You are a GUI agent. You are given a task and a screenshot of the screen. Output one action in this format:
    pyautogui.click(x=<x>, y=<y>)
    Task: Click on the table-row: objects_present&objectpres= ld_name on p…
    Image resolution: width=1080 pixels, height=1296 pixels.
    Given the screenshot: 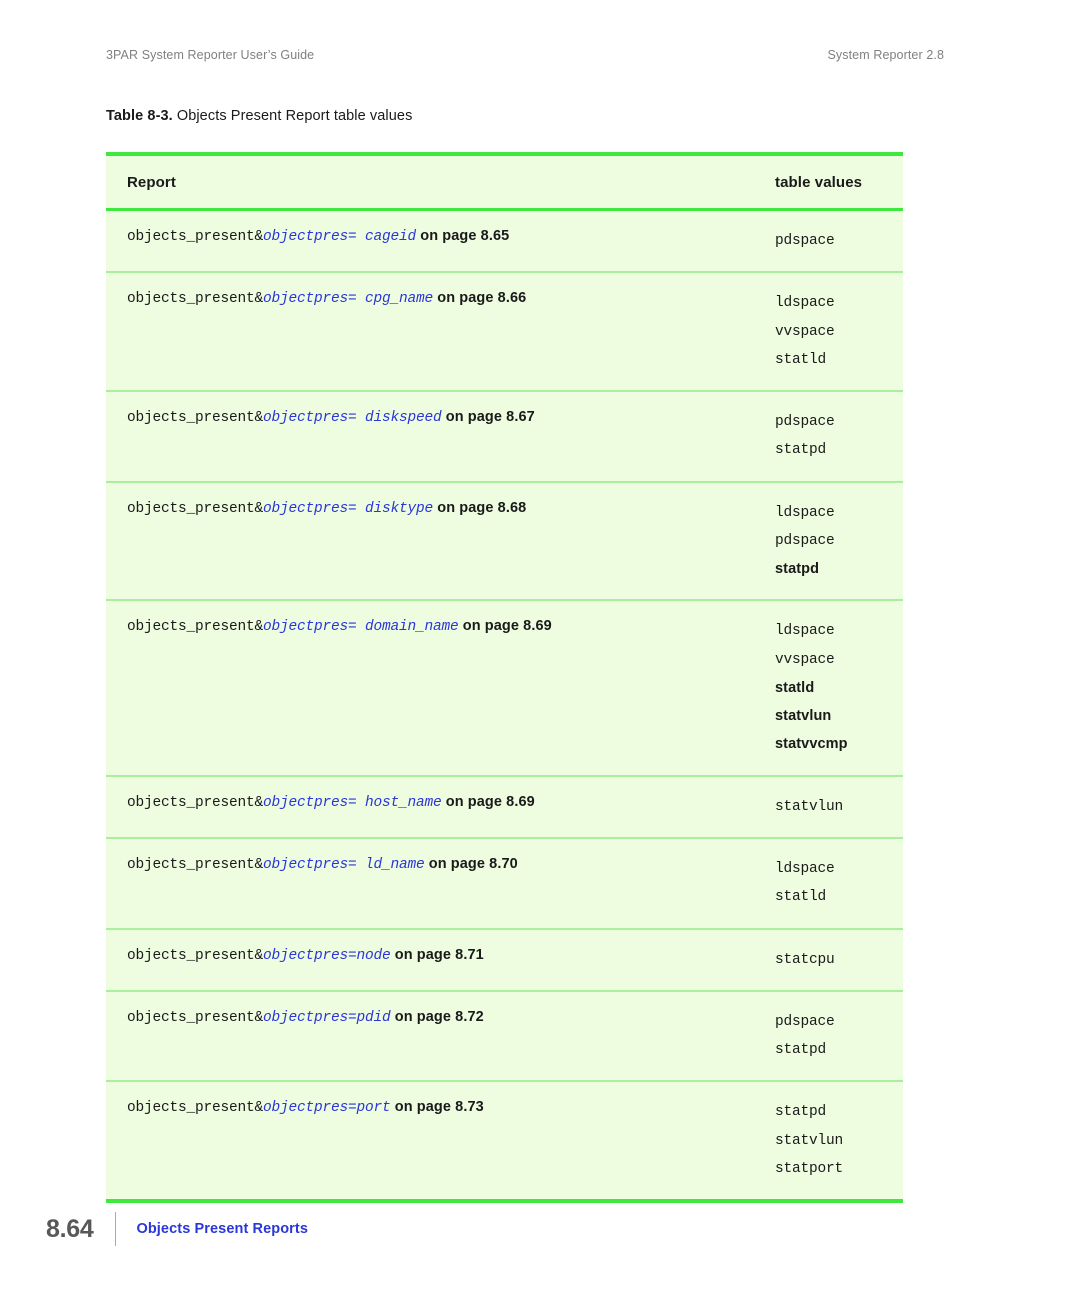 What is the action you would take?
    pyautogui.click(x=504, y=884)
    